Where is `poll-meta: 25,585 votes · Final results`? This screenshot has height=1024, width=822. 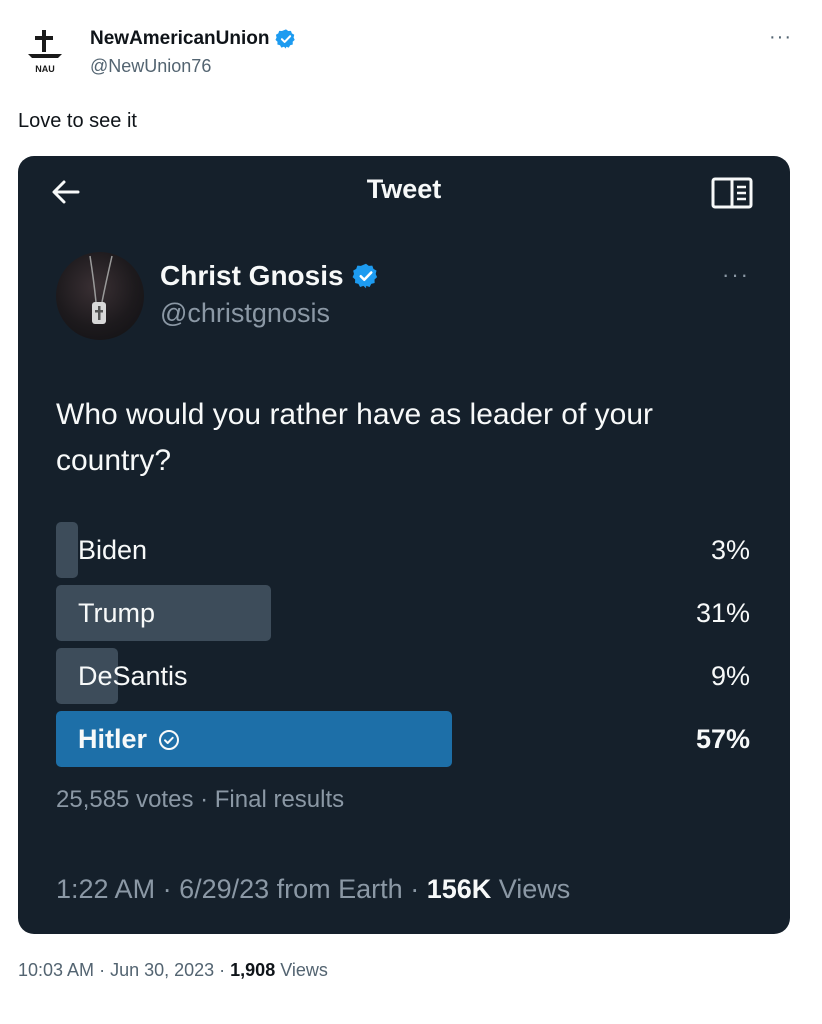 poll-meta: 25,585 votes · Final results is located at coordinates (200, 799).